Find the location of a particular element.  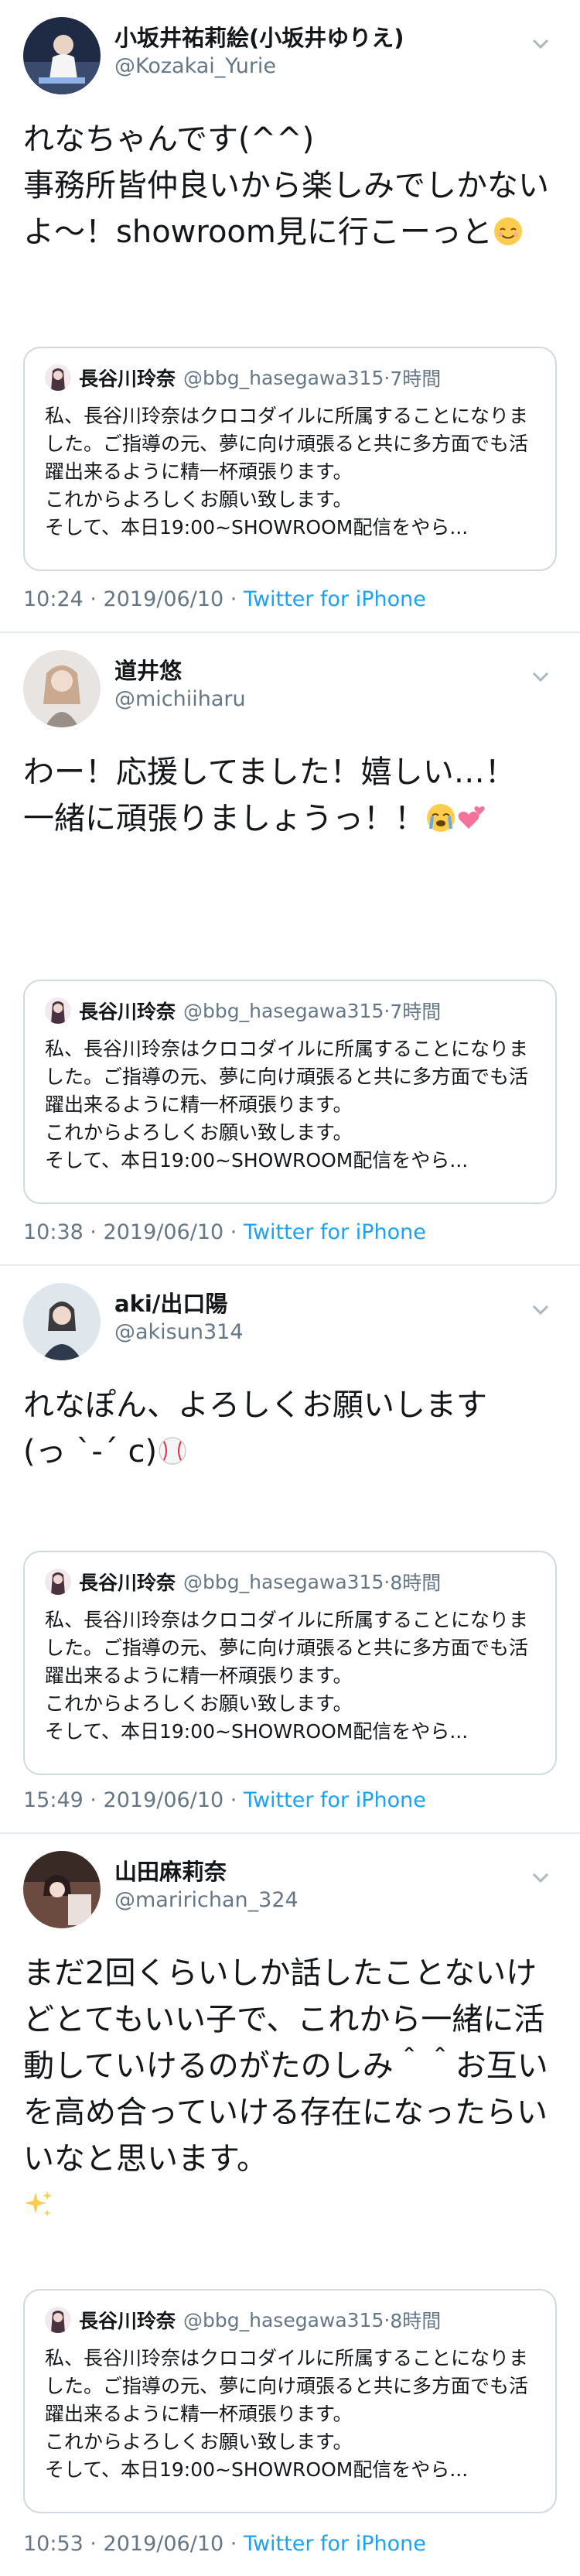

display-name: 道井悠 is located at coordinates (180, 671).